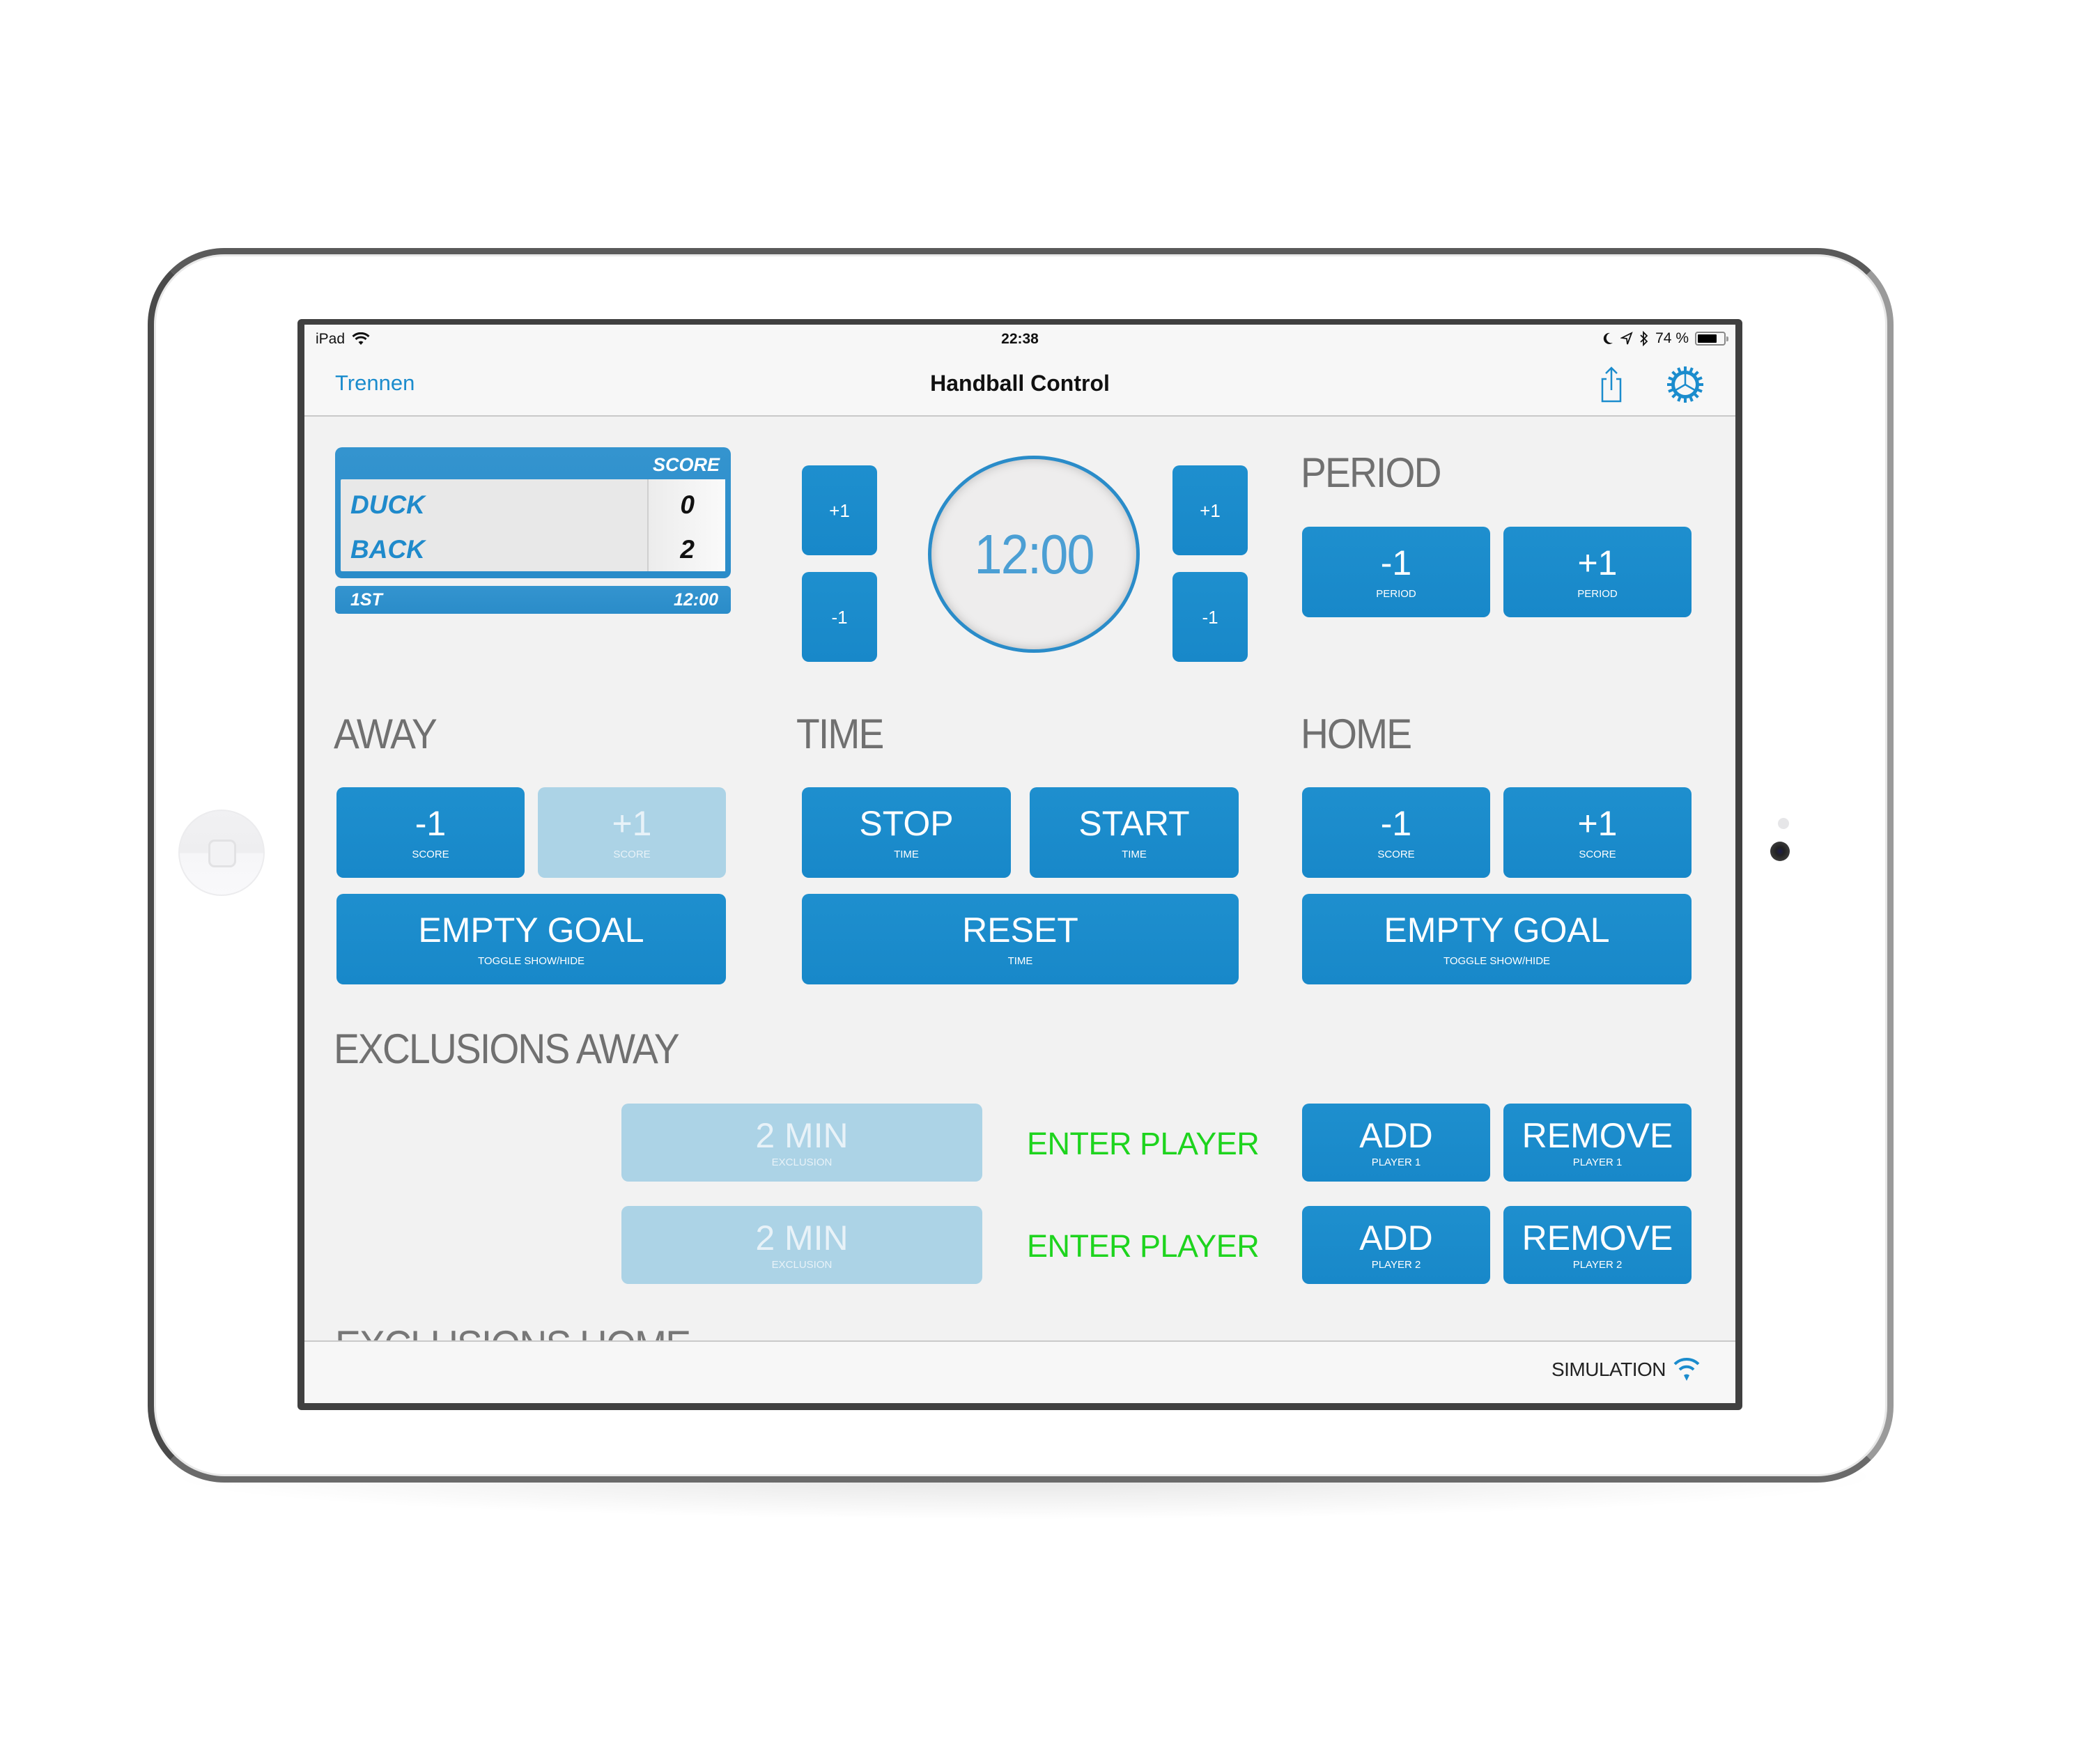 The width and height of the screenshot is (2090, 1764). Describe the element at coordinates (839, 617) in the screenshot. I see `minutes-minus-button: -1` at that location.